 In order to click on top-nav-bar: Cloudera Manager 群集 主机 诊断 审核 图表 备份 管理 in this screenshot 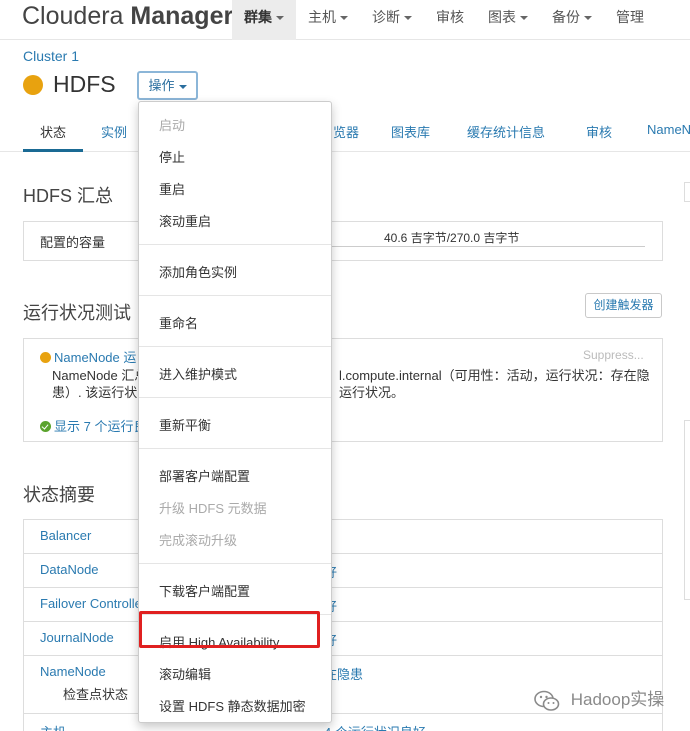, I will do `click(345, 20)`.